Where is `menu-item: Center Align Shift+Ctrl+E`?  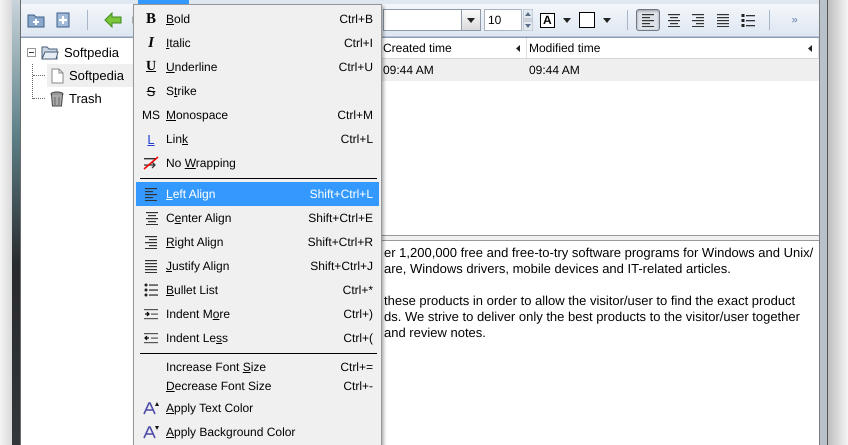
menu-item: Center Align Shift+Ctrl+E is located at coordinates (257, 218).